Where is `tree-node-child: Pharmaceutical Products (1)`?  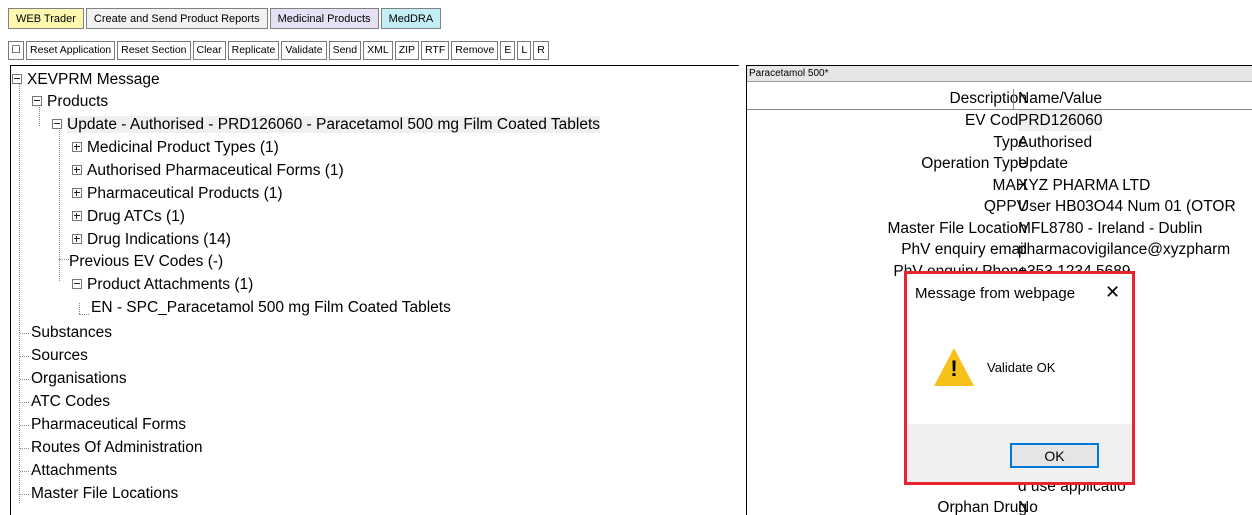
tree-node-child: Pharmaceutical Products (1) is located at coordinates (177, 194).